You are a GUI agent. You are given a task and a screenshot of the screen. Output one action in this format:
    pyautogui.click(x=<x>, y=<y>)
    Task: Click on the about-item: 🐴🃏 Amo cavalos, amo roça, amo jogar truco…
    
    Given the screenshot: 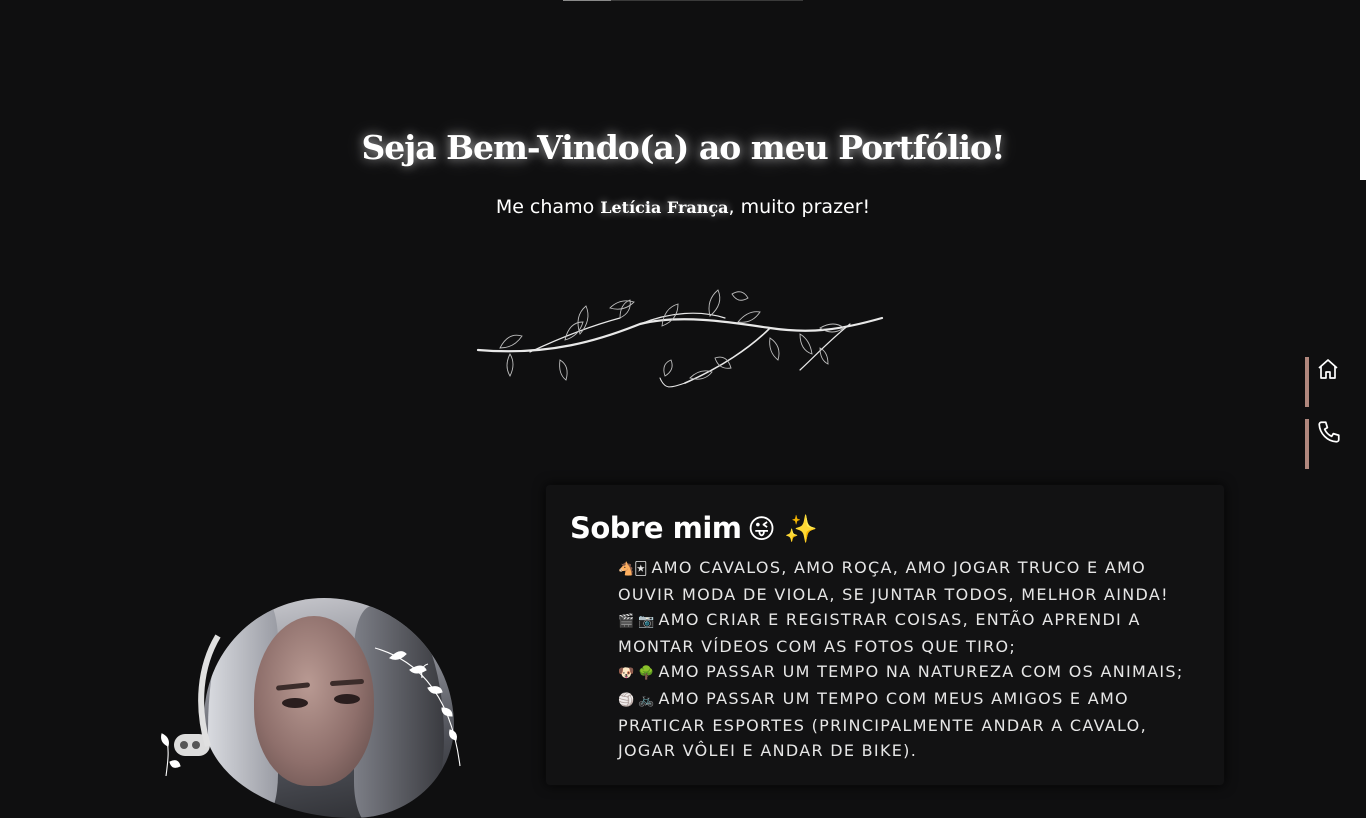 What is the action you would take?
    pyautogui.click(x=908, y=581)
    